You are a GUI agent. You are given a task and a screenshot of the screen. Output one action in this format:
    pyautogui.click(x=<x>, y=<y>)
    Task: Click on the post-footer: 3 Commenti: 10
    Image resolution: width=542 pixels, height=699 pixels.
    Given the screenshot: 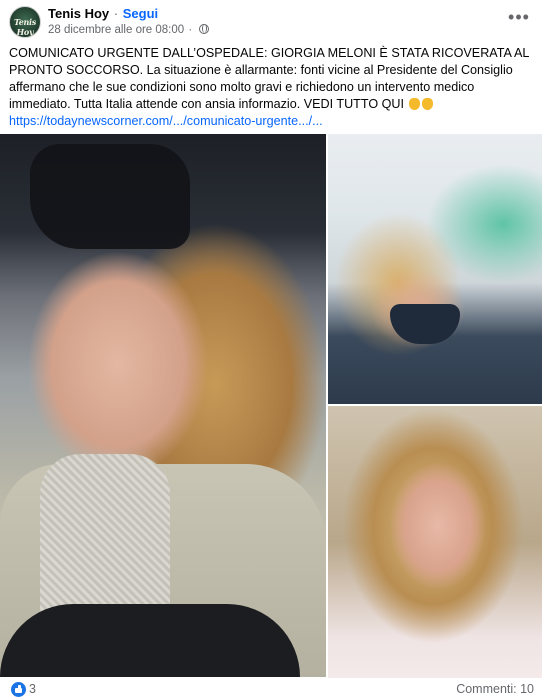 What is the action you would take?
    pyautogui.click(x=271, y=689)
    